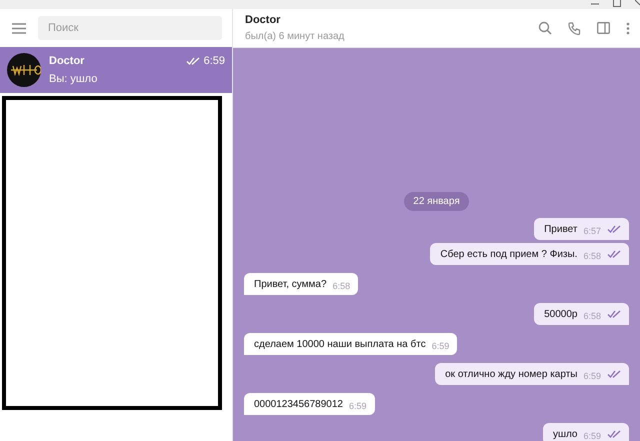 This screenshot has width=640, height=441. What do you see at coordinates (130, 28) in the screenshot?
I see `search-field: Поиск` at bounding box center [130, 28].